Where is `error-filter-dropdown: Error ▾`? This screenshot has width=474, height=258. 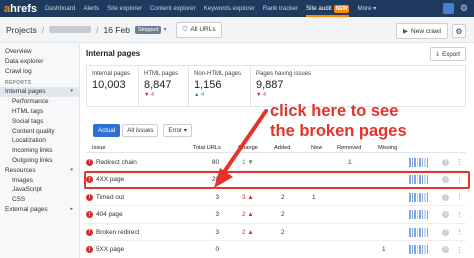 error-filter-dropdown: Error ▾ is located at coordinates (177, 130).